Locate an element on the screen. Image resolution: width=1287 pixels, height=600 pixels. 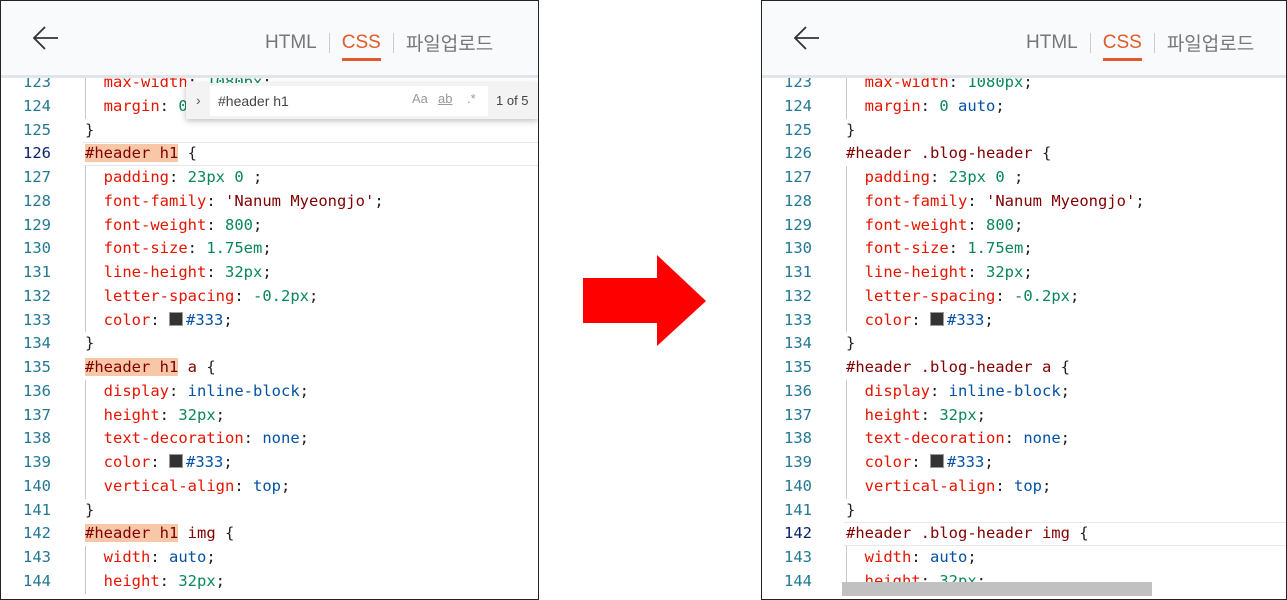
css-selector: a is located at coordinates (187, 367).